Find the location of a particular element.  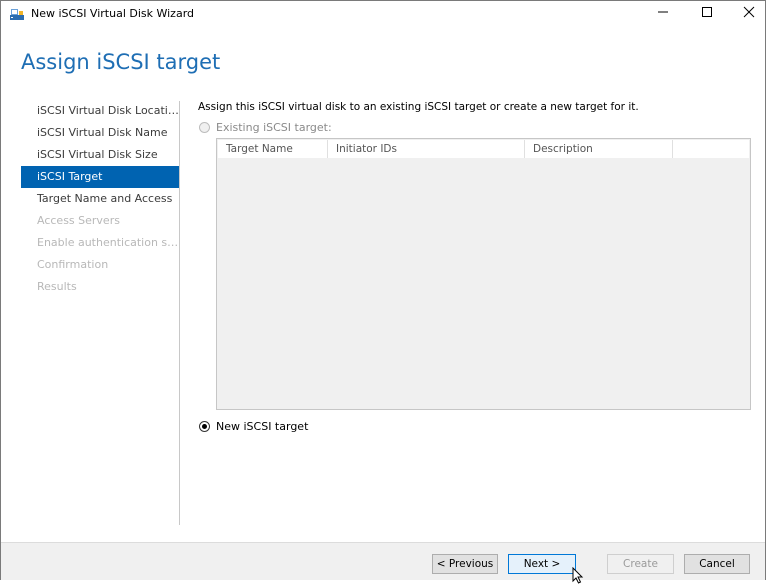

previous-button: < Previous is located at coordinates (465, 564).